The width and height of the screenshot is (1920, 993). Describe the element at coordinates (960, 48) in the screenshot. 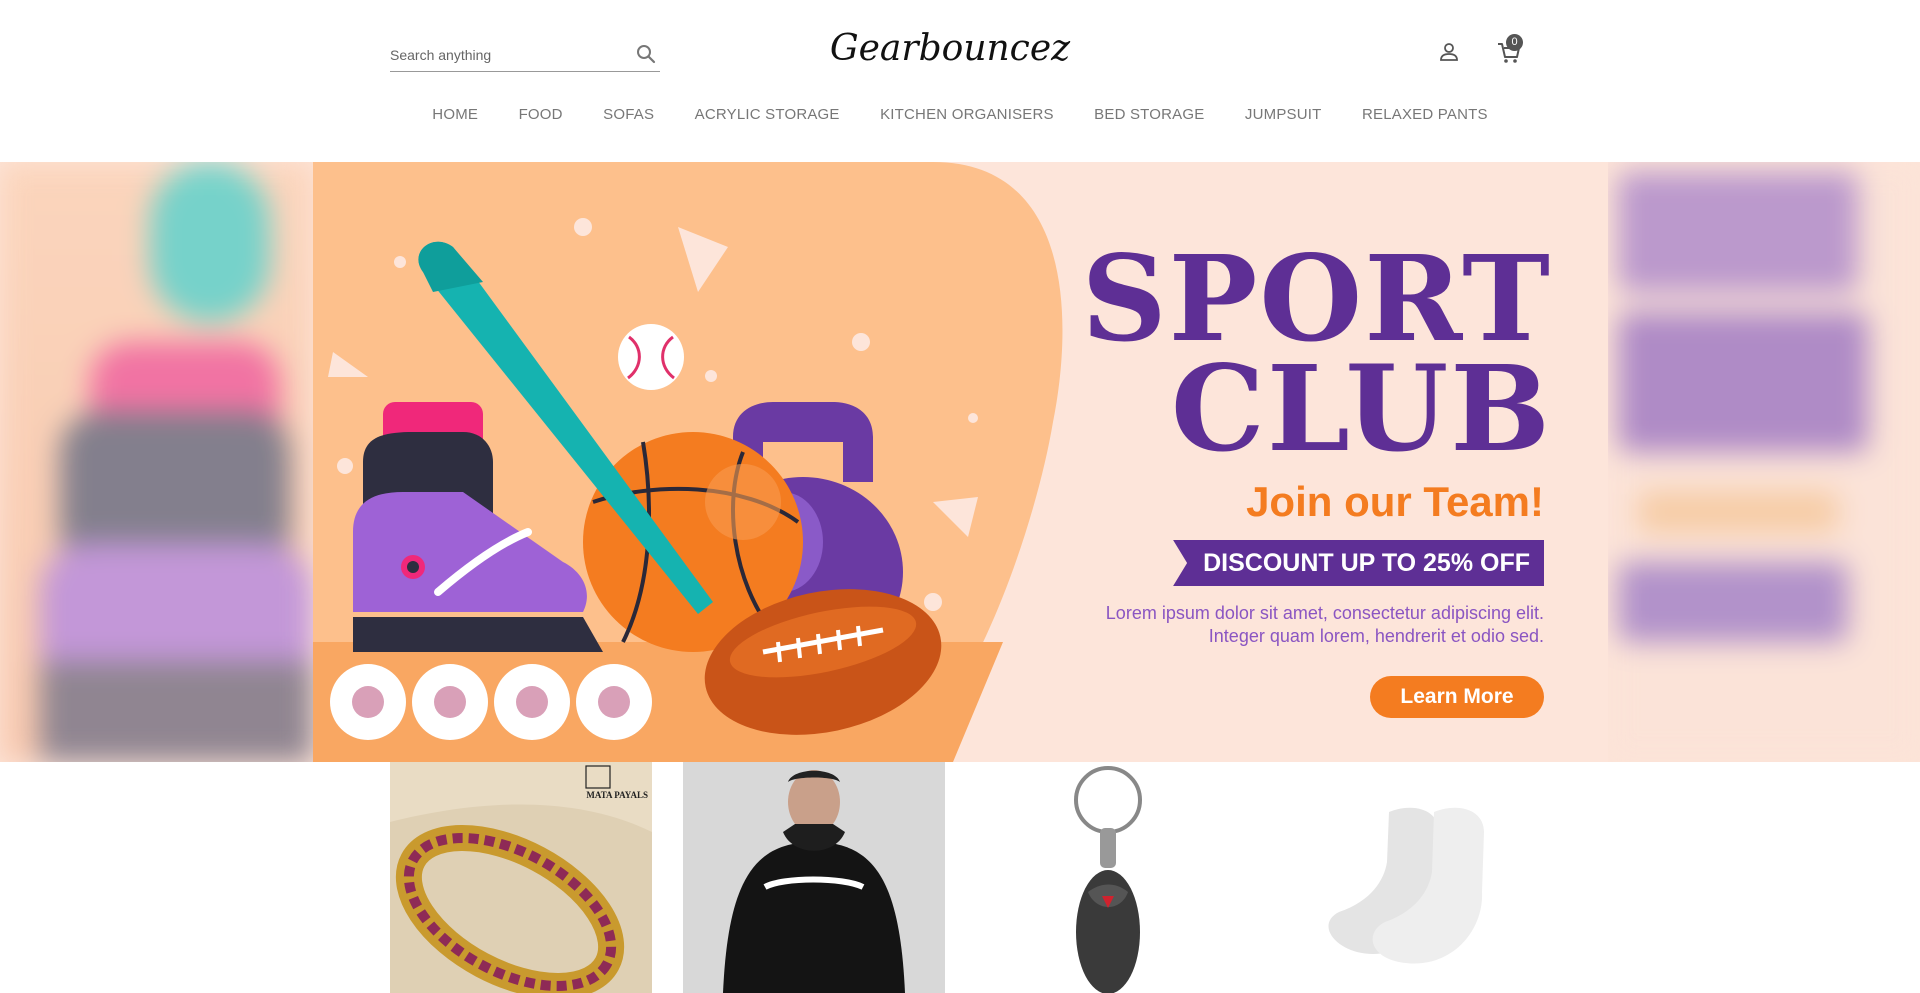

I see `site-logo: Gearbouncez` at that location.